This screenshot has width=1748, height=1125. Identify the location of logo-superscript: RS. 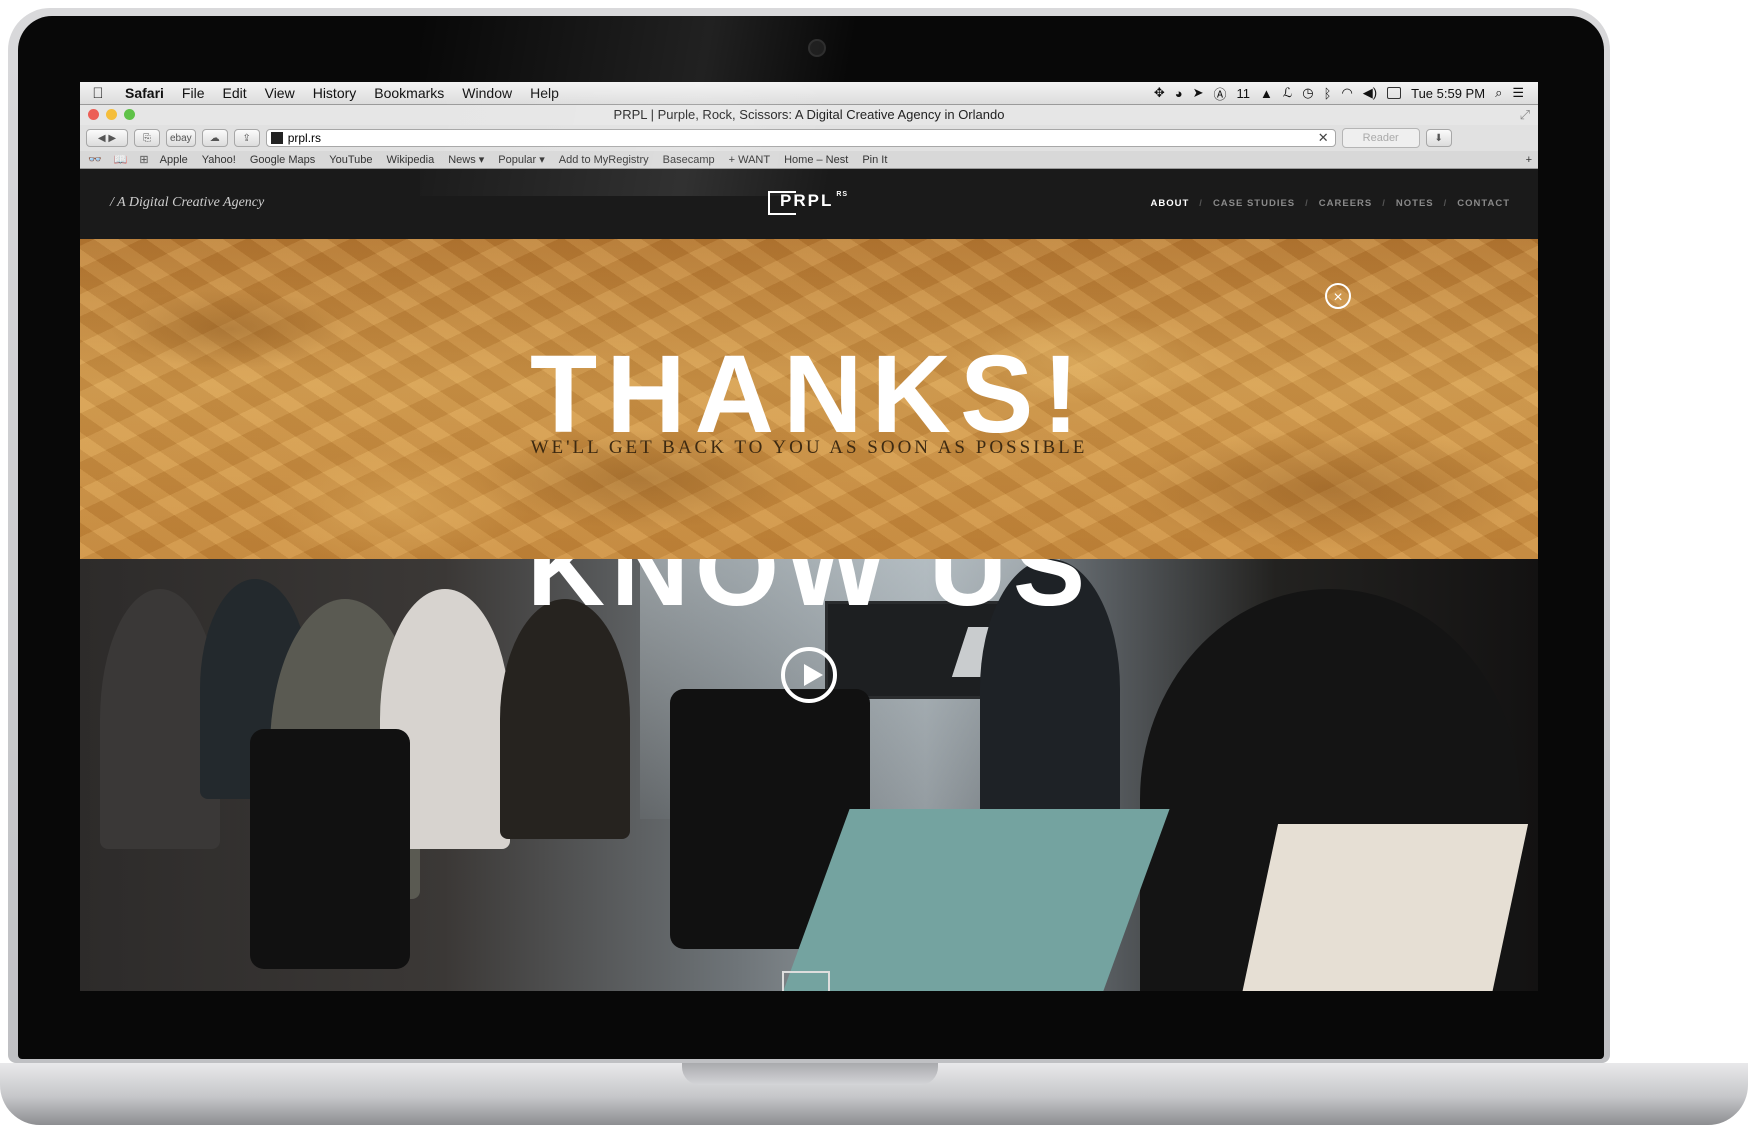
(842, 194).